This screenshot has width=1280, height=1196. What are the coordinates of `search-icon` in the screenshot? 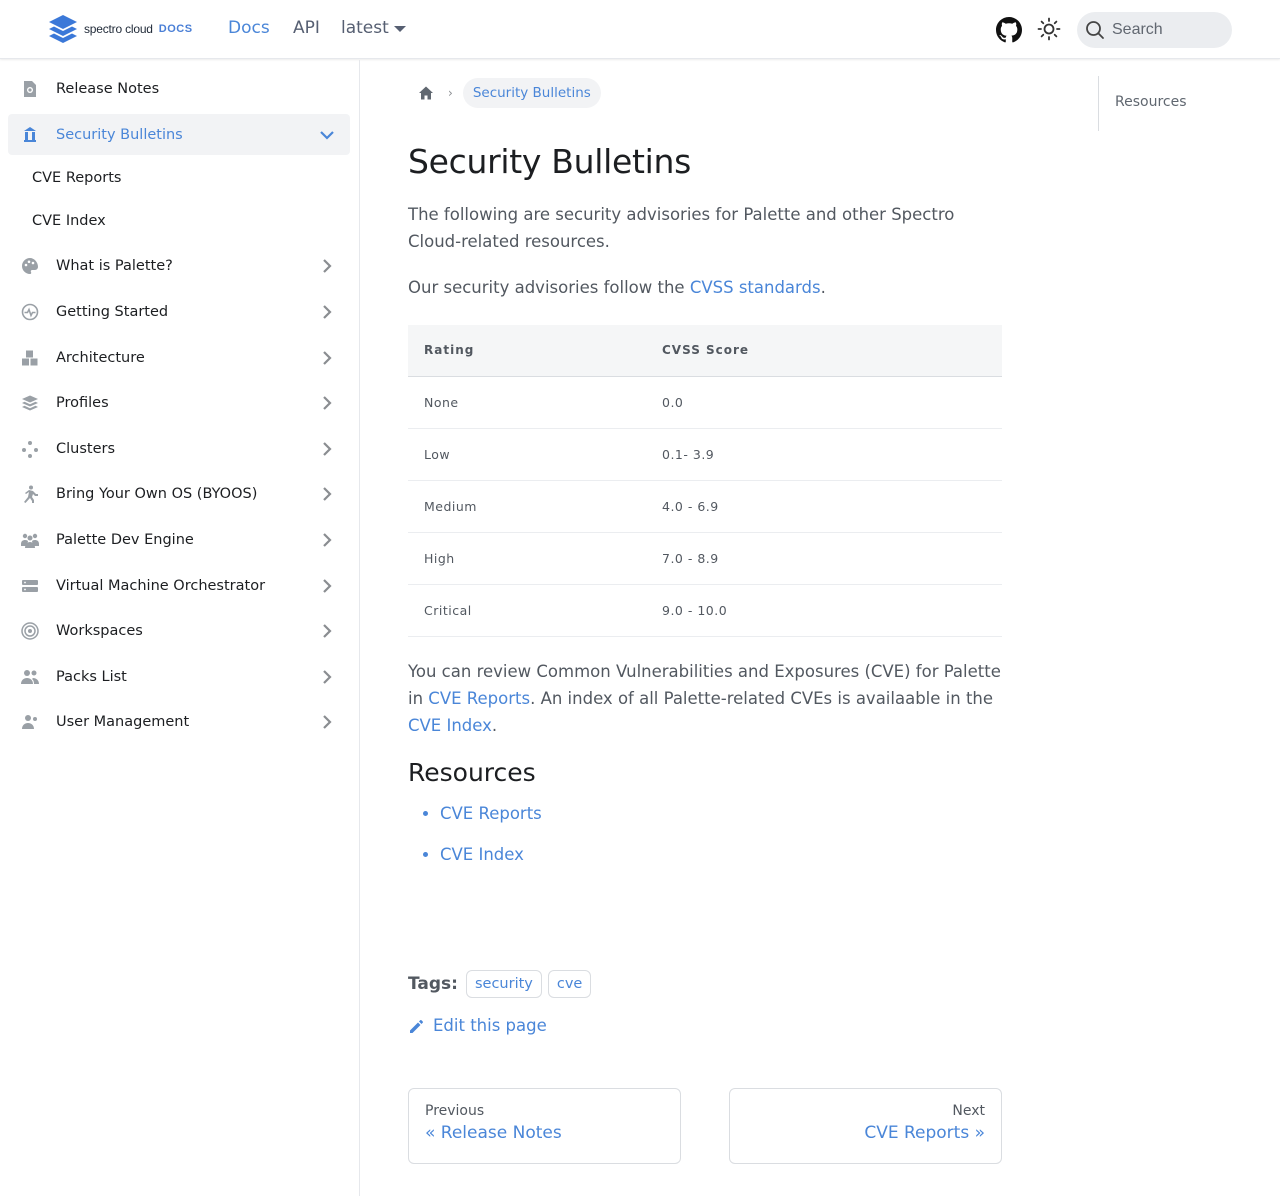 It's located at (1095, 30).